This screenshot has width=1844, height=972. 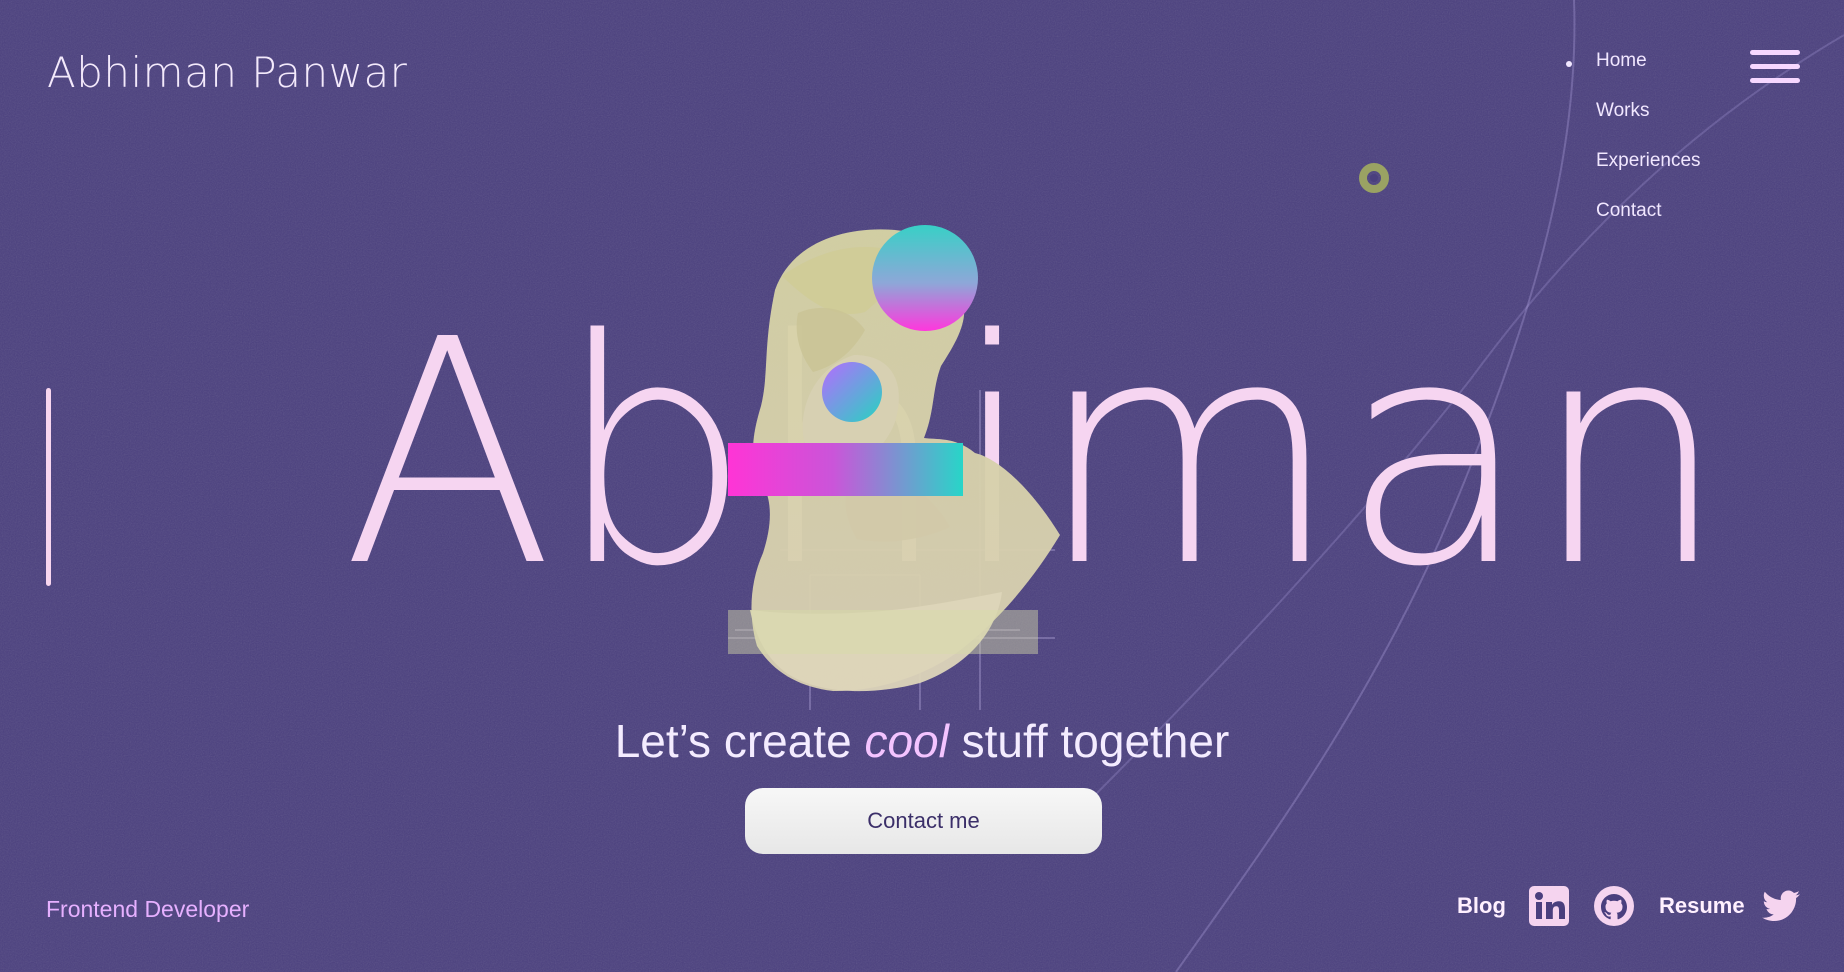 I want to click on brand-name: Abhiman Panwar, so click(x=227, y=72).